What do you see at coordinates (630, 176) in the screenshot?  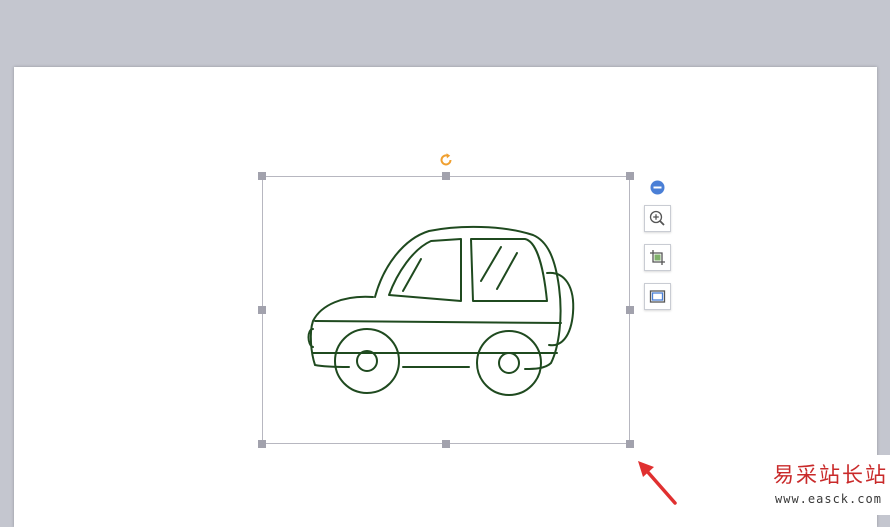 I see `resize-handle-top-right` at bounding box center [630, 176].